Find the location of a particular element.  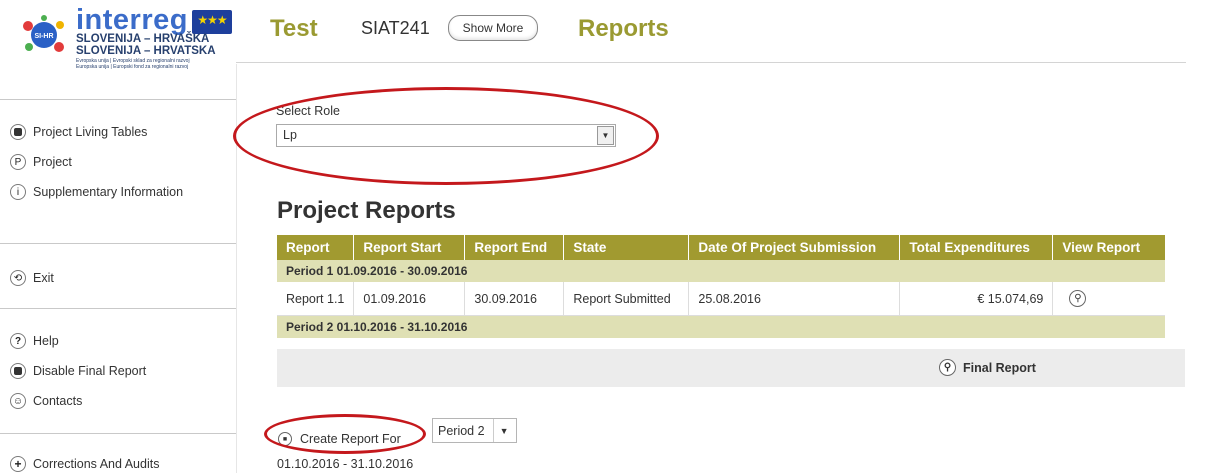

state-cell: Report Submitted is located at coordinates (626, 299).